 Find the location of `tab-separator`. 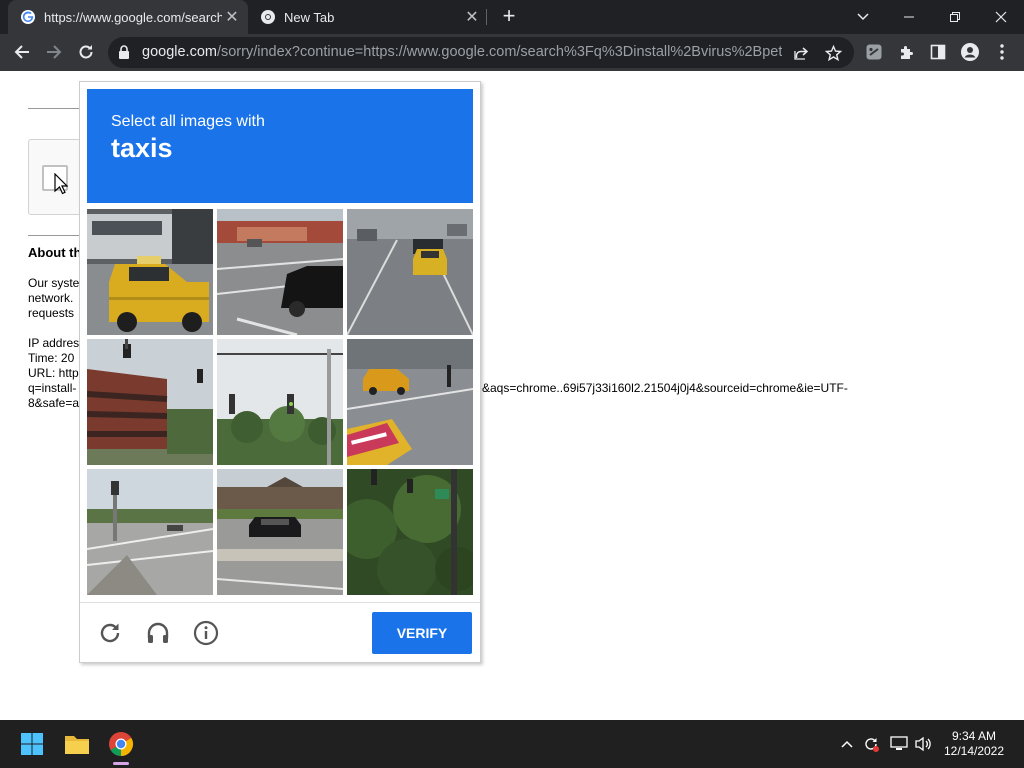

tab-separator is located at coordinates (486, 17).